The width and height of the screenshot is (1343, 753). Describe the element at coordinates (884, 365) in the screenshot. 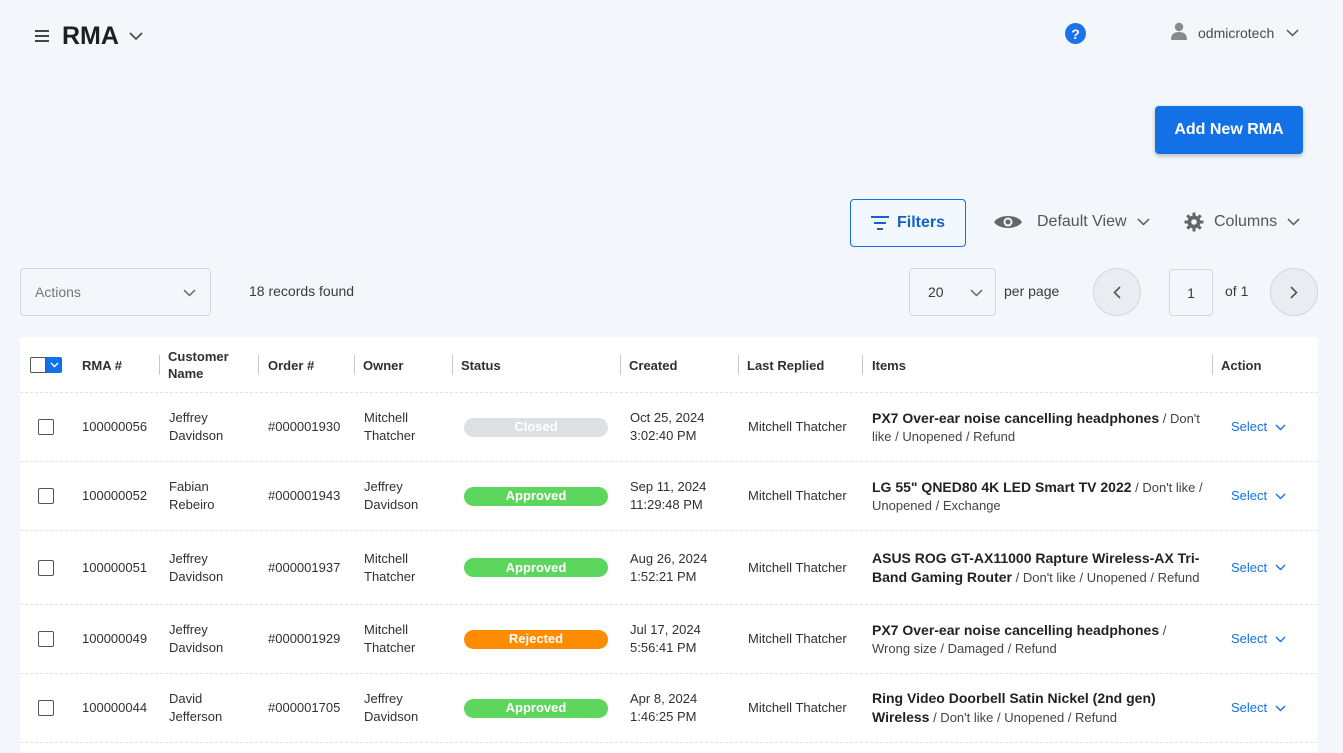

I see `column-header-items: Items` at that location.